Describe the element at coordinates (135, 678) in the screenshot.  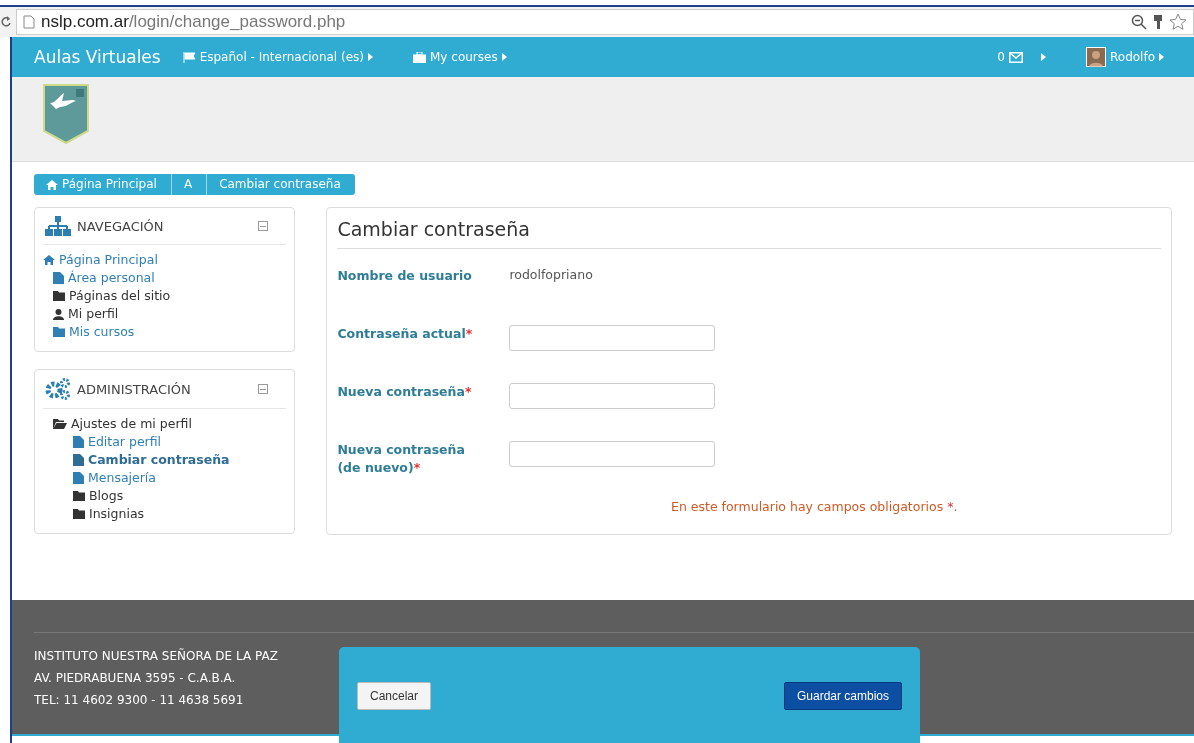
I see `footer-text: AV. PIEDRABUENA 3595 - C.A.B.A.` at that location.